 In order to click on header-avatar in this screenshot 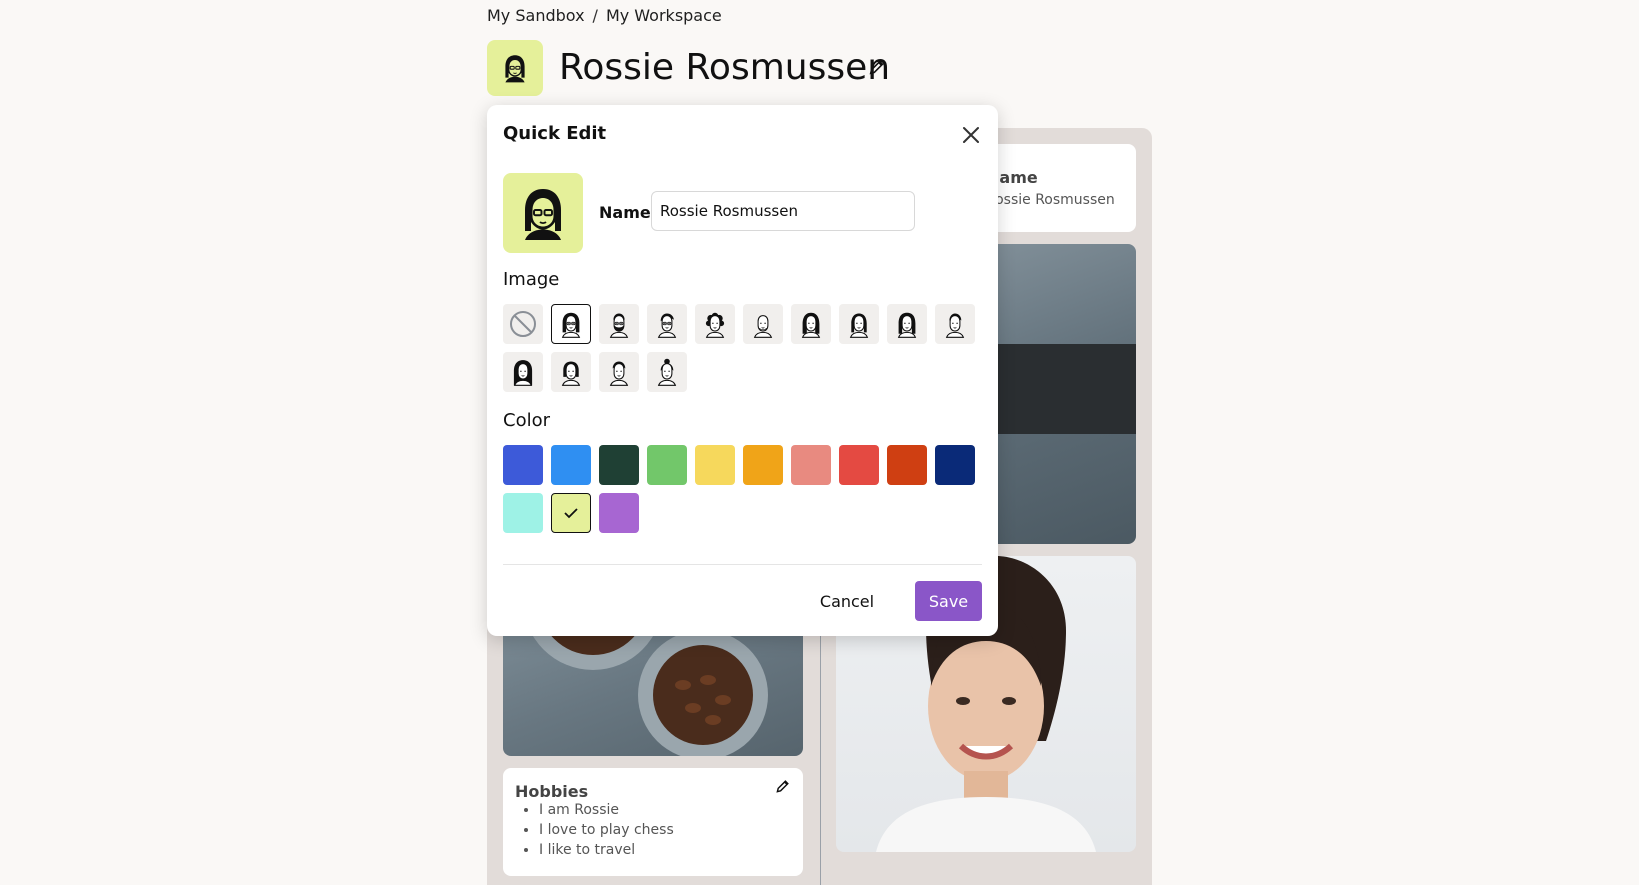, I will do `click(515, 68)`.